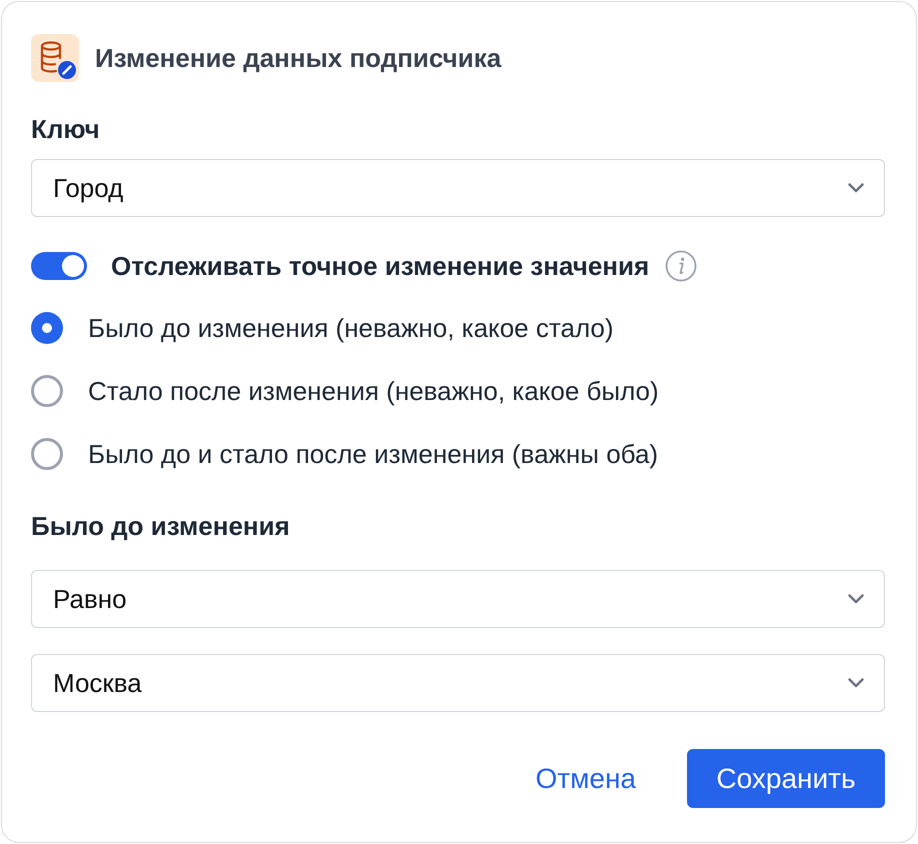 This screenshot has width=918, height=844. What do you see at coordinates (373, 391) in the screenshot?
I see `radio-label: Стало после изменения (неважно, какое было)` at bounding box center [373, 391].